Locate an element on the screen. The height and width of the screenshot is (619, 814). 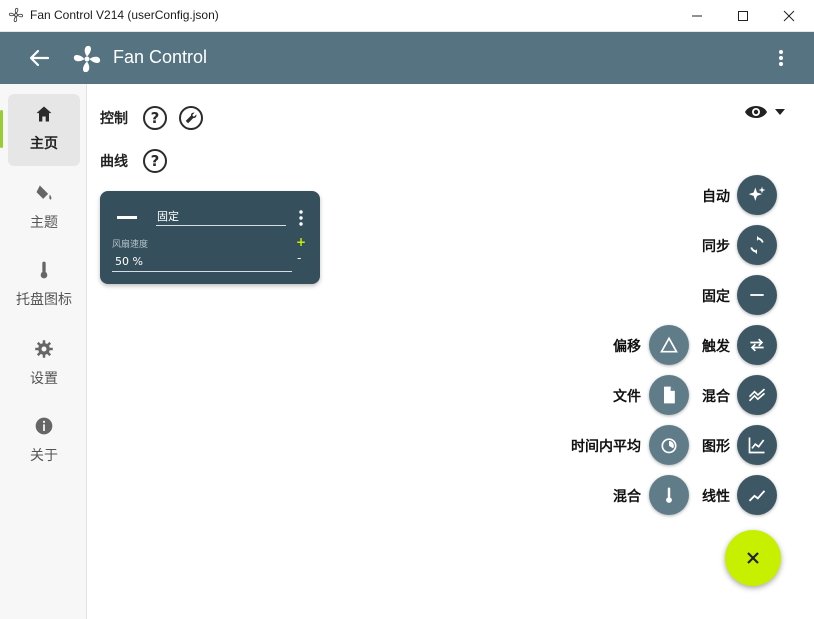
fab-mix is located at coordinates (757, 395).